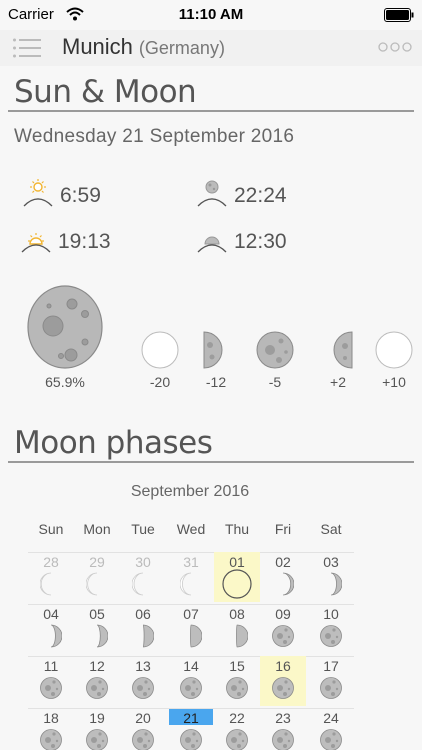 Image resolution: width=422 pixels, height=750 pixels. I want to click on calendar-day-cell: 08, so click(237, 629).